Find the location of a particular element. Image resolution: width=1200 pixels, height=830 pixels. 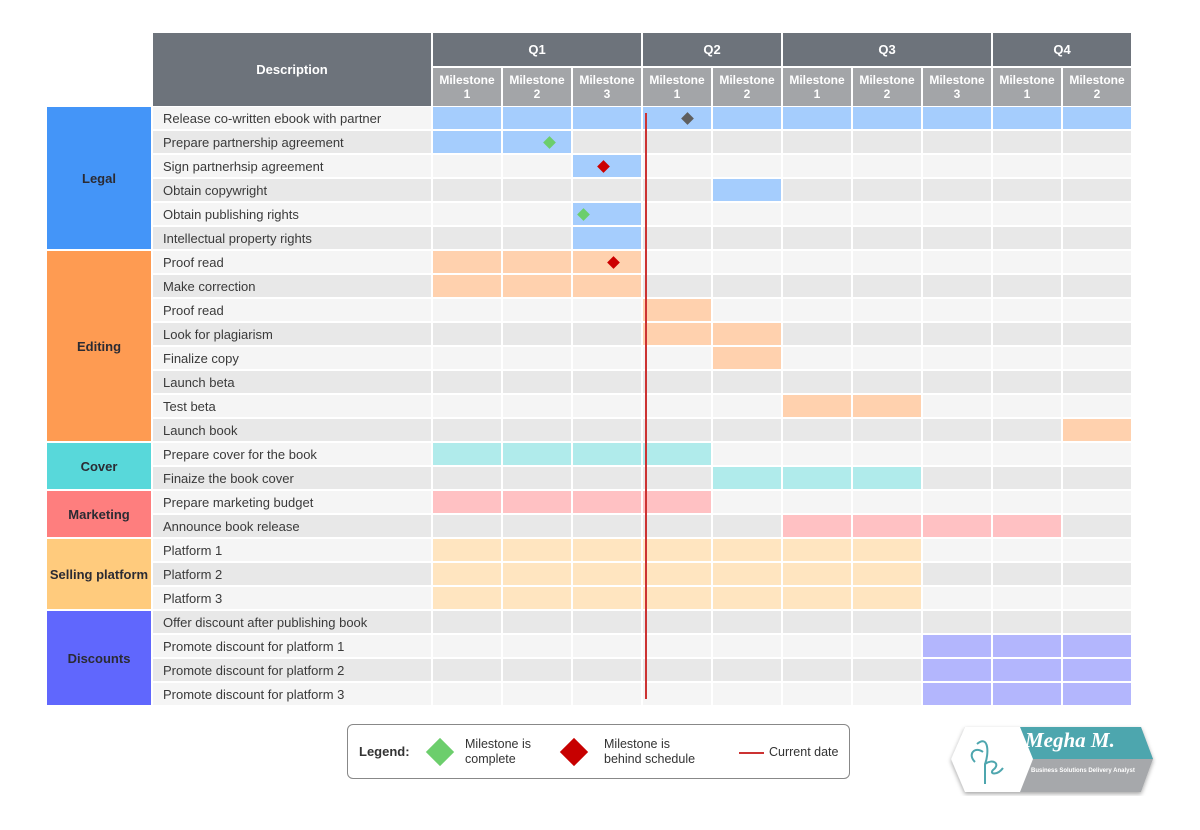

task-description: Launch book is located at coordinates (292, 430).